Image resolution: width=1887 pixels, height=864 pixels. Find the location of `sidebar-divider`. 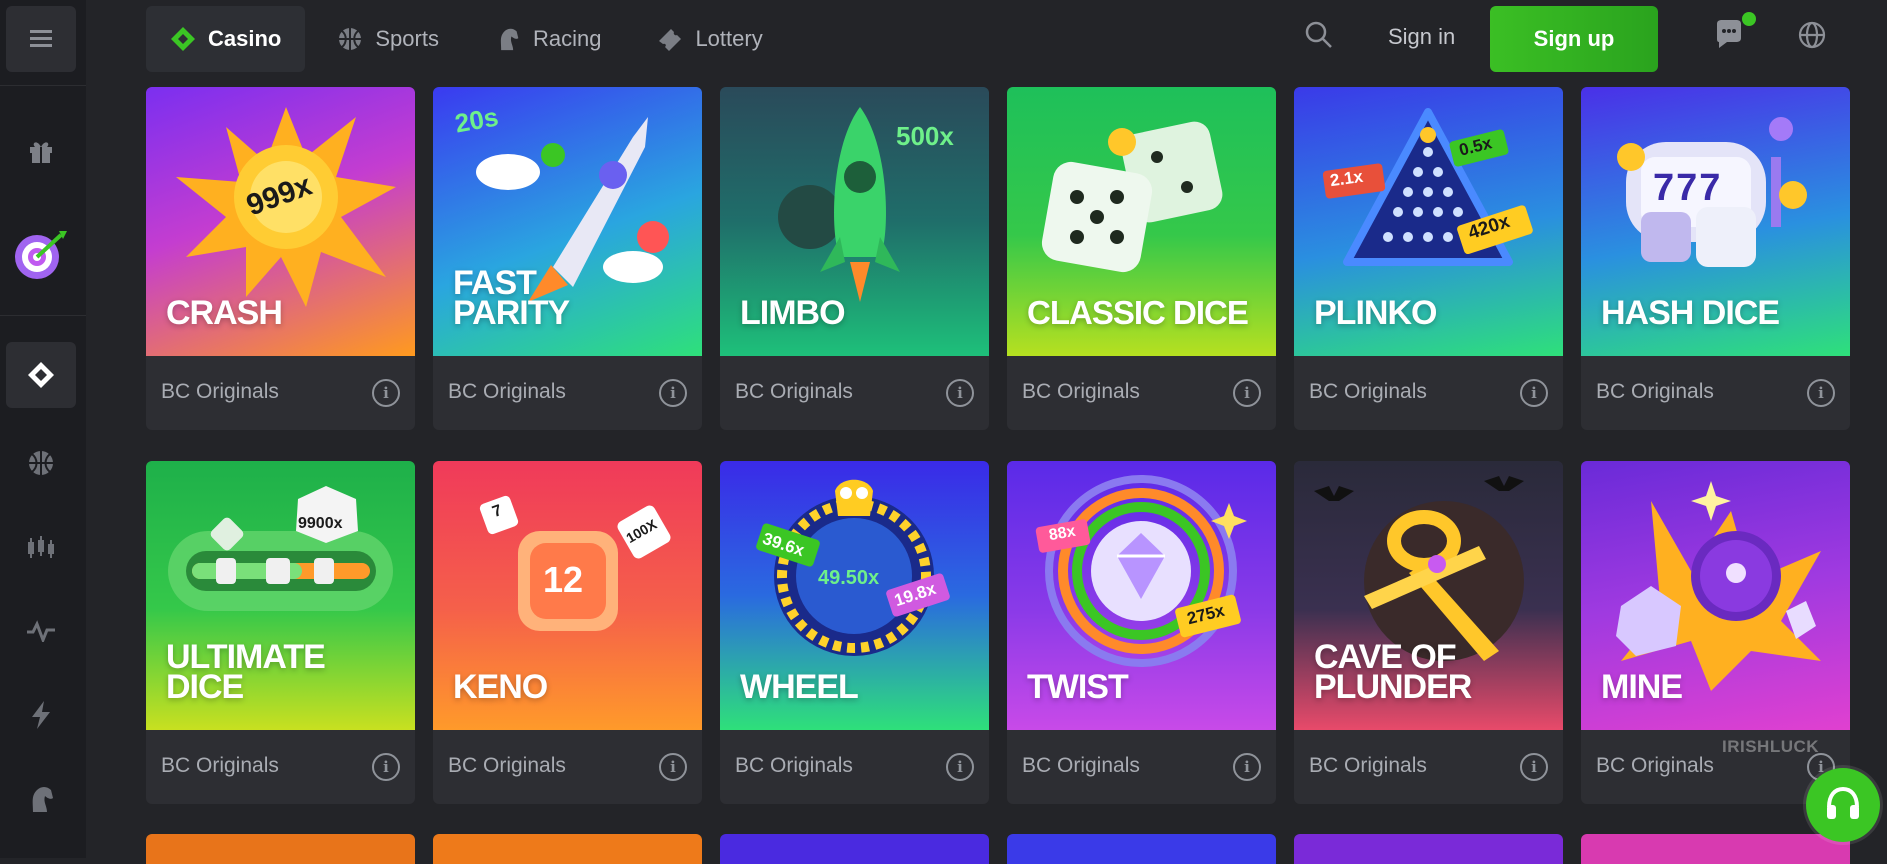

sidebar-divider is located at coordinates (43, 315).